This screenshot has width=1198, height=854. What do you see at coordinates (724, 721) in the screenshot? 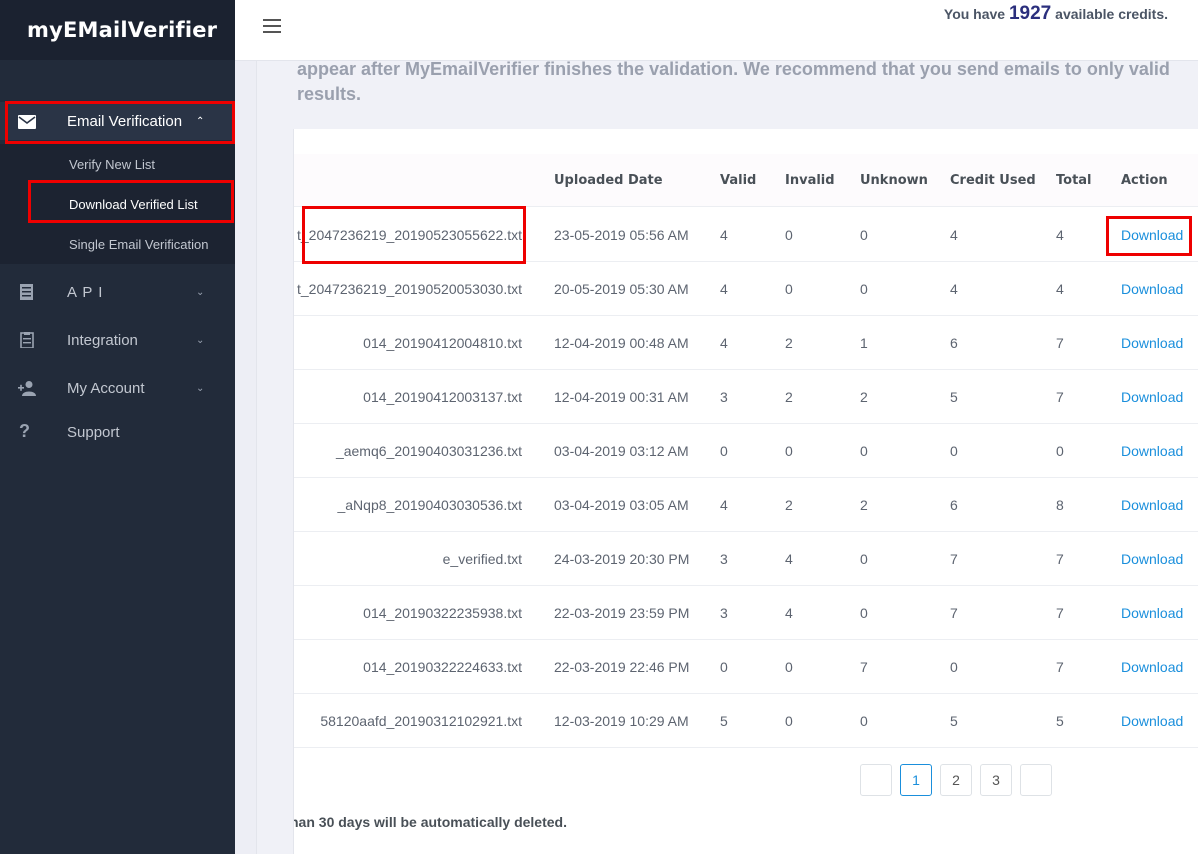
I see `valid-count-cell: 5` at bounding box center [724, 721].